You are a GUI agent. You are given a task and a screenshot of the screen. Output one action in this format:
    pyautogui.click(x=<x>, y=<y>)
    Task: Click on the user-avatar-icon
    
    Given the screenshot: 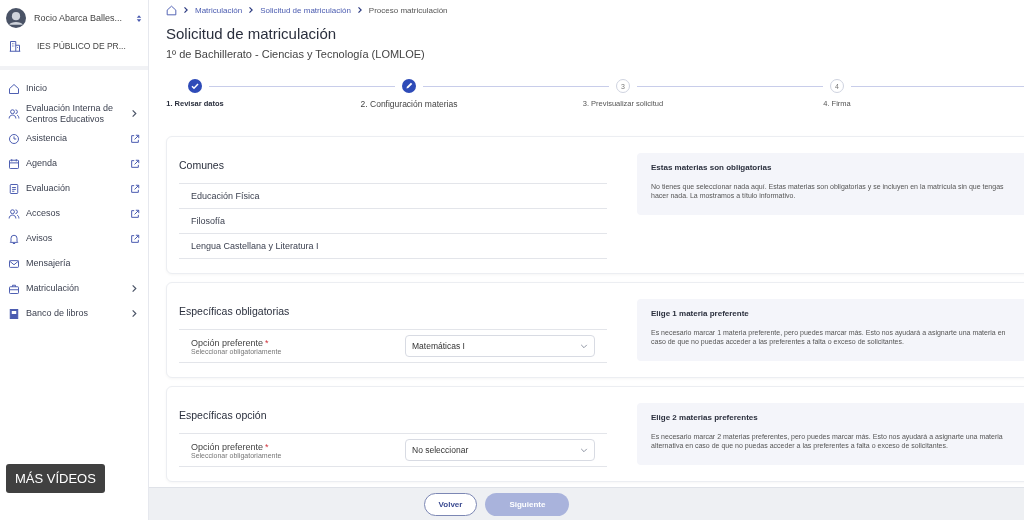 What is the action you would take?
    pyautogui.click(x=16, y=18)
    